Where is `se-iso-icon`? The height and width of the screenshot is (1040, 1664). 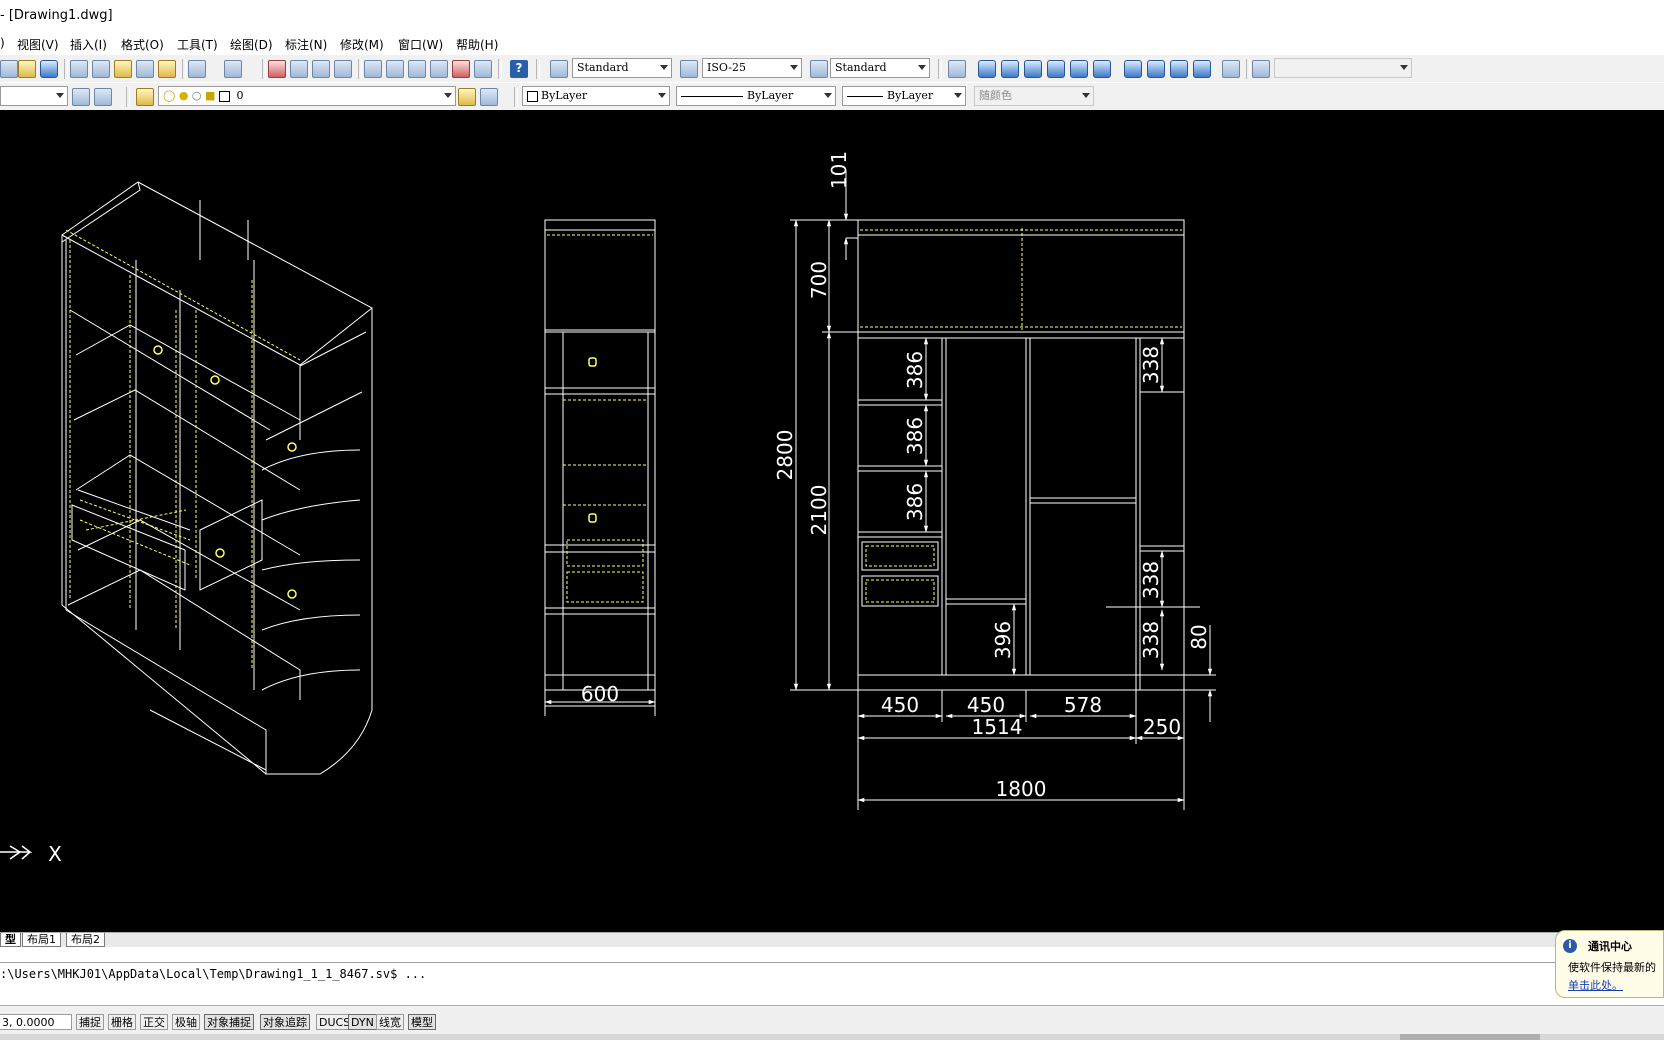 se-iso-icon is located at coordinates (1156, 69).